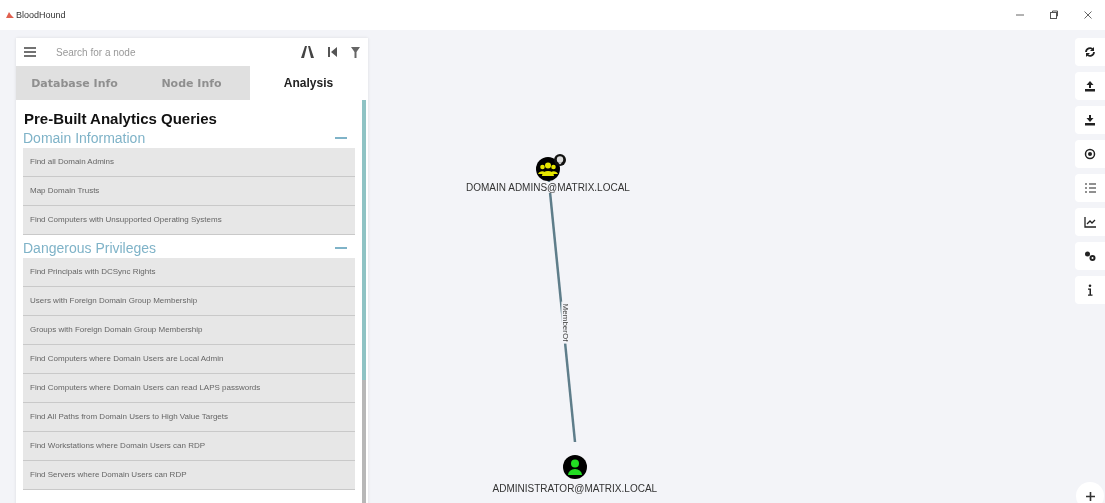 This screenshot has height=503, width=1105. I want to click on group-node-icon, so click(552, 167).